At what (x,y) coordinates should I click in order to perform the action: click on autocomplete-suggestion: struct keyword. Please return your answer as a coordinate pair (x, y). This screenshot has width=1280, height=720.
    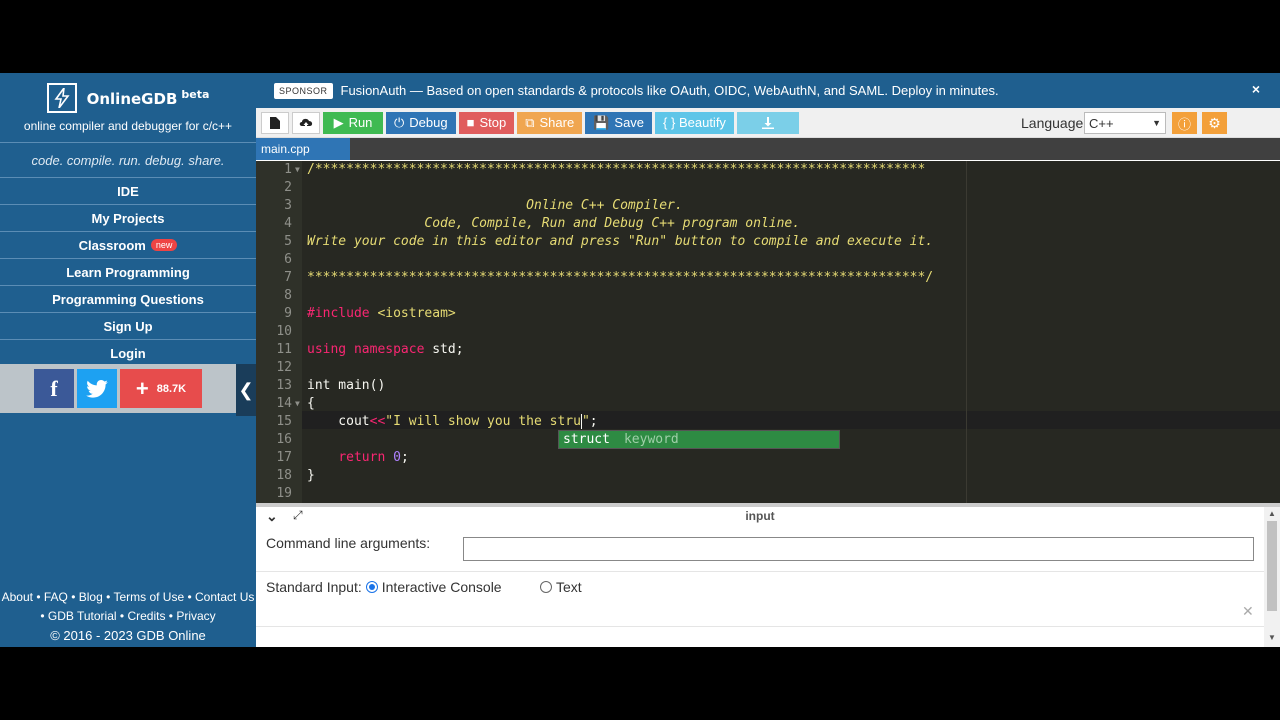
    Looking at the image, I should click on (699, 439).